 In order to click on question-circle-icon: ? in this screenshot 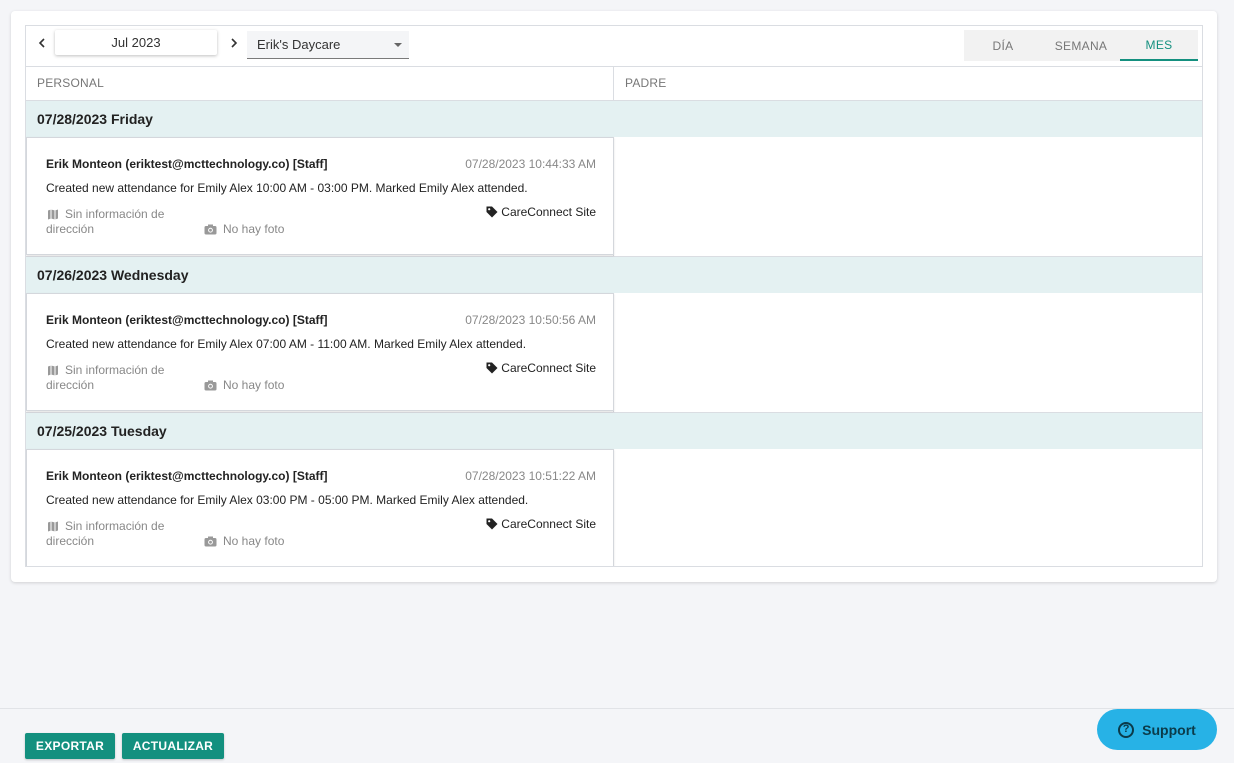, I will do `click(1126, 729)`.